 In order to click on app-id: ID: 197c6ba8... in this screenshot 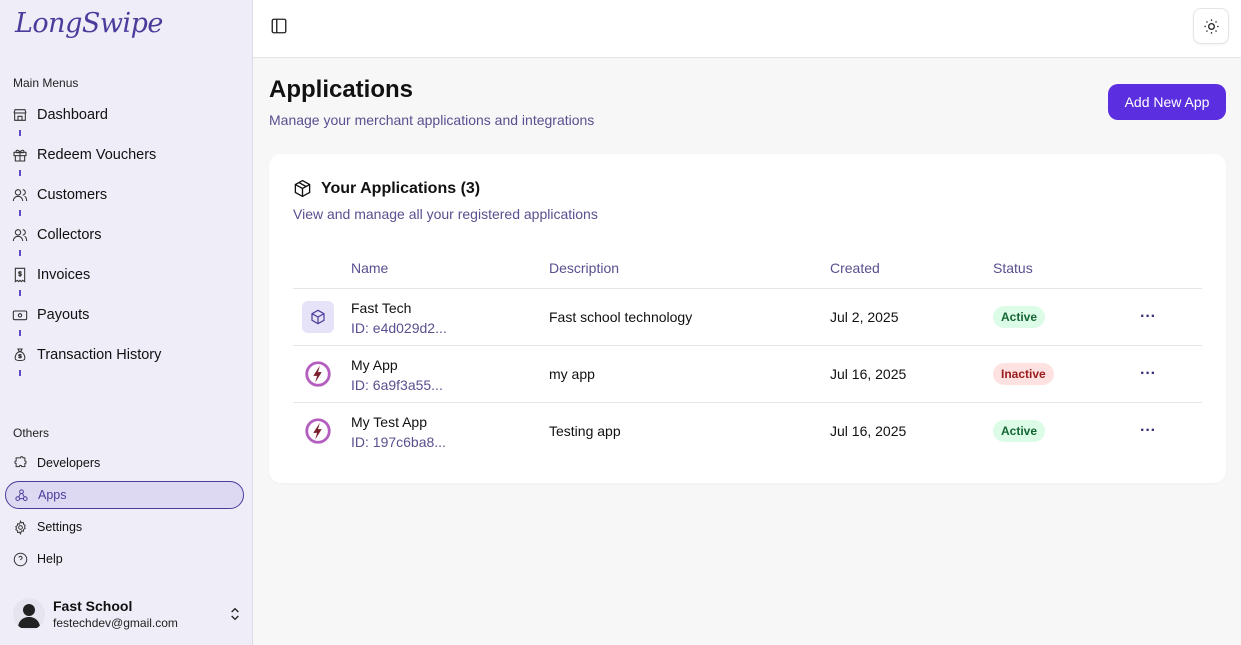, I will do `click(398, 442)`.